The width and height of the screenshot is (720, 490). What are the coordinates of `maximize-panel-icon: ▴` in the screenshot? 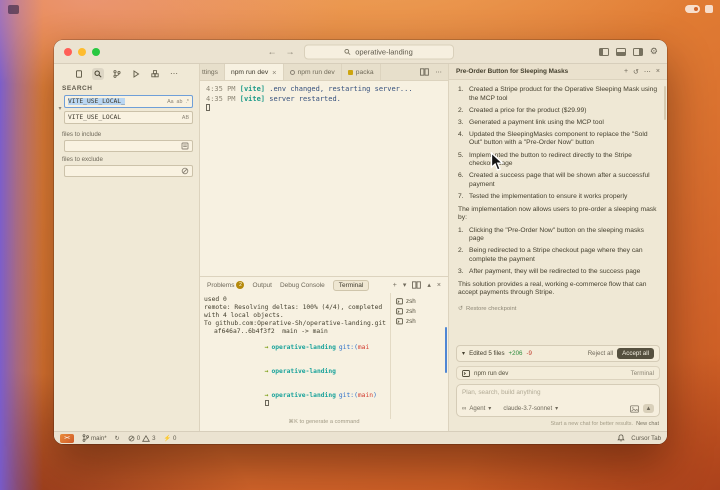 It's located at (429, 285).